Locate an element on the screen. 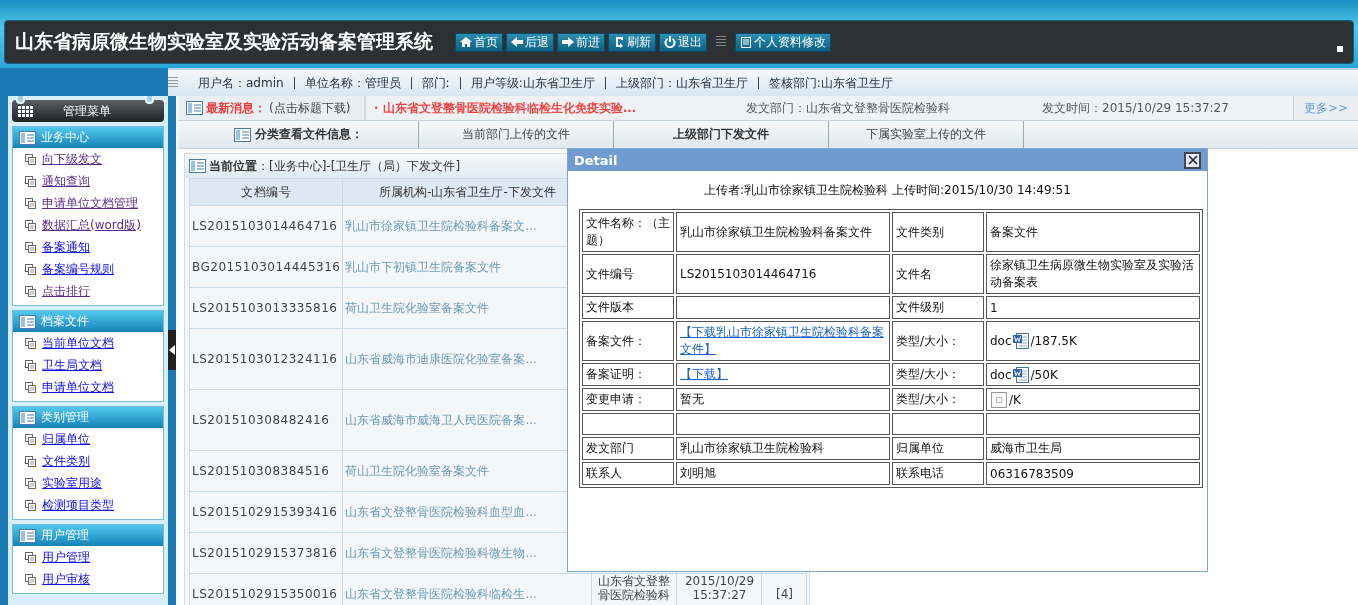 This screenshot has height=605, width=1358. category-label: 分类查看文件信息： is located at coordinates (308, 134).